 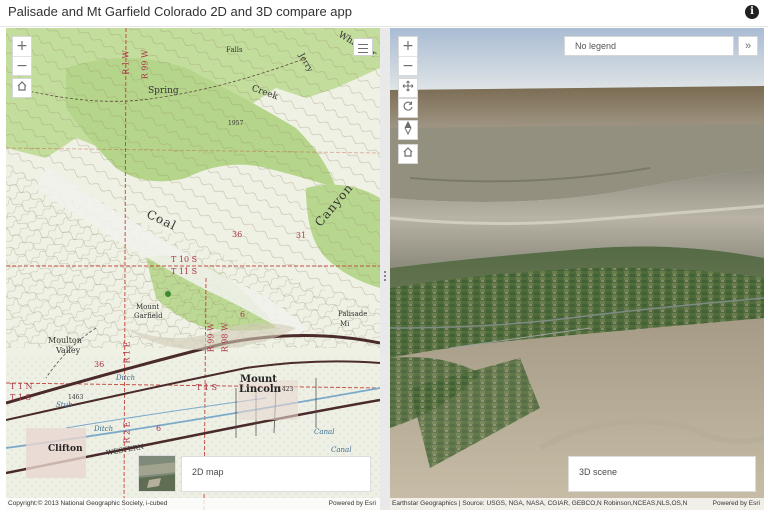 I want to click on map-label-section-36b: 36, so click(x=99, y=364).